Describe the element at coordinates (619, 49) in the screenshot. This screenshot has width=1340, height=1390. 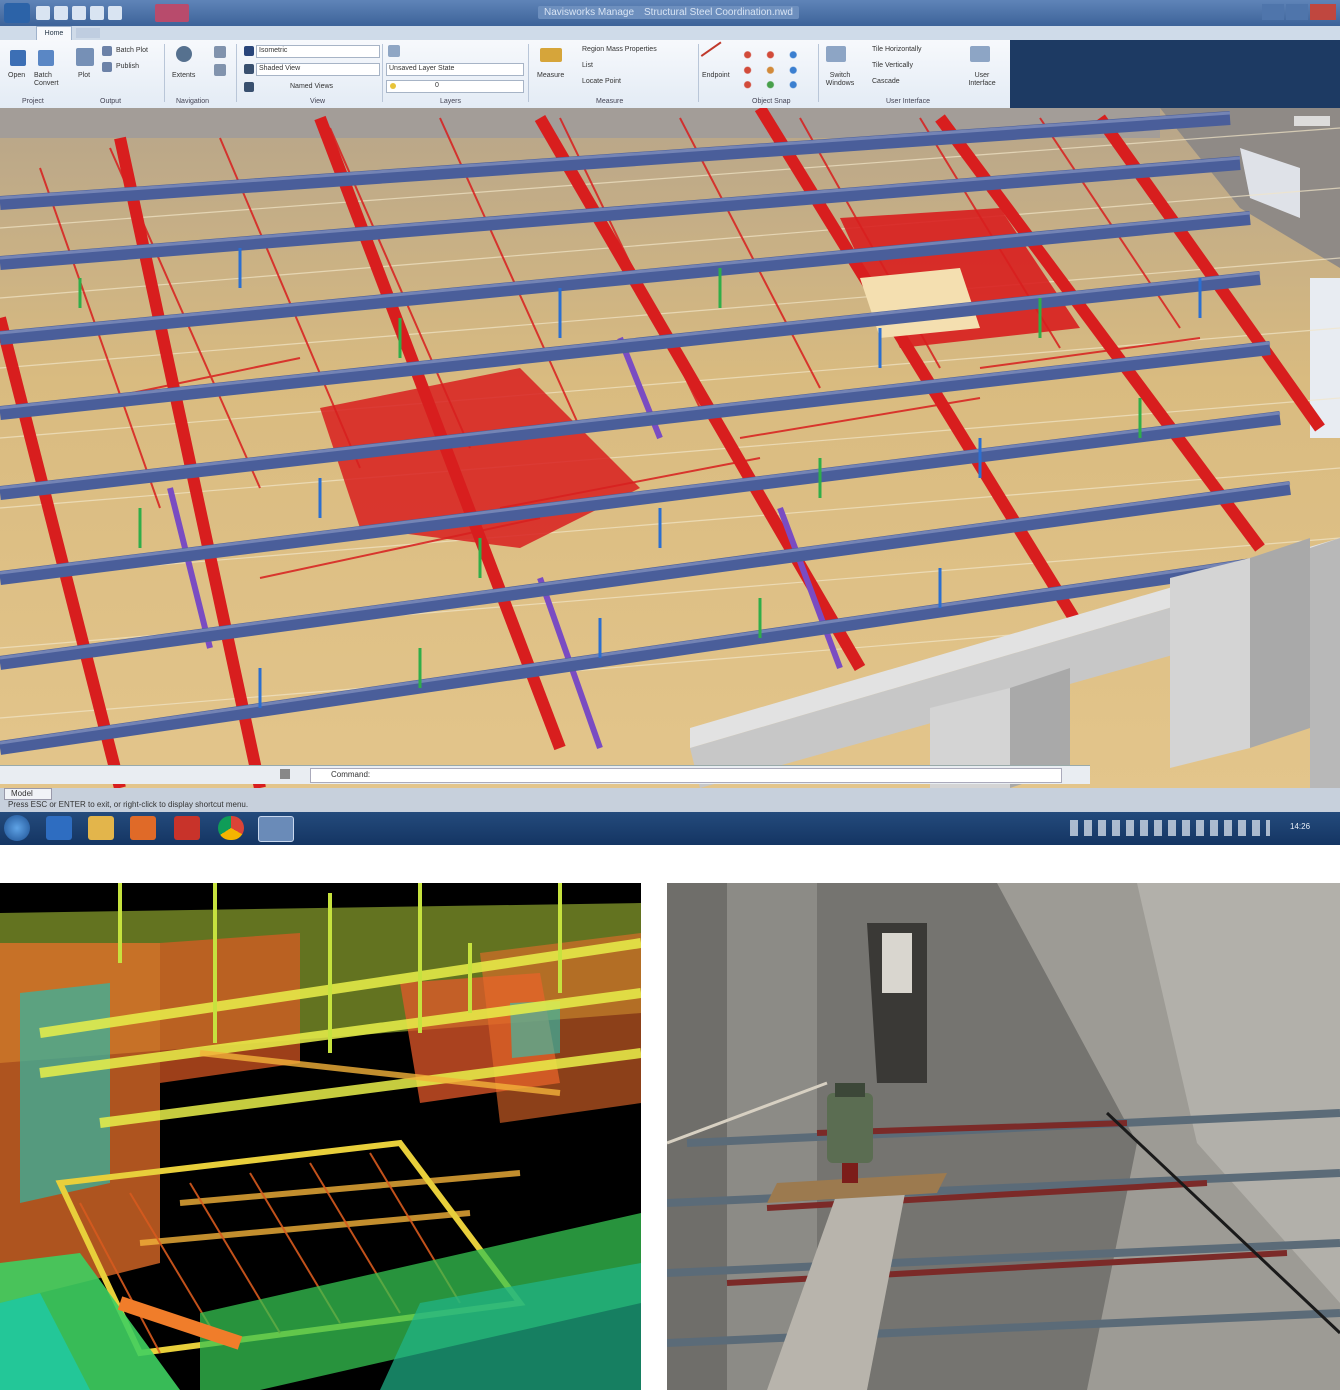
I see `region-mass-properties-label: Region Mass Properties` at that location.